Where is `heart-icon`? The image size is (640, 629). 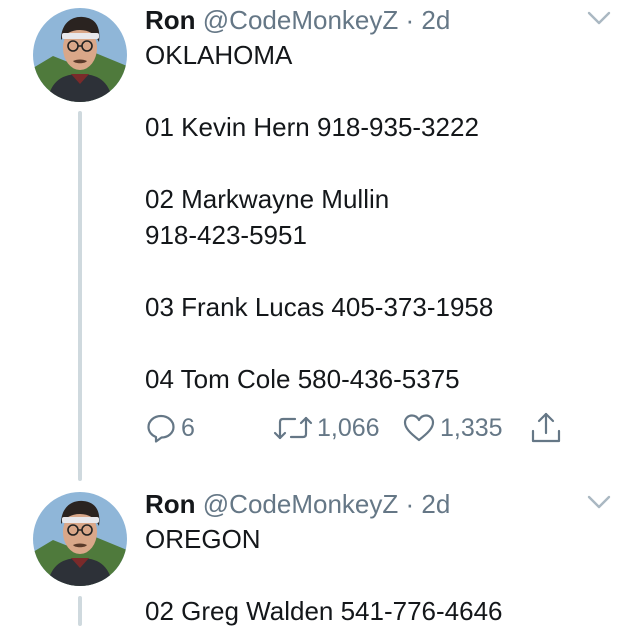
heart-icon is located at coordinates (419, 428).